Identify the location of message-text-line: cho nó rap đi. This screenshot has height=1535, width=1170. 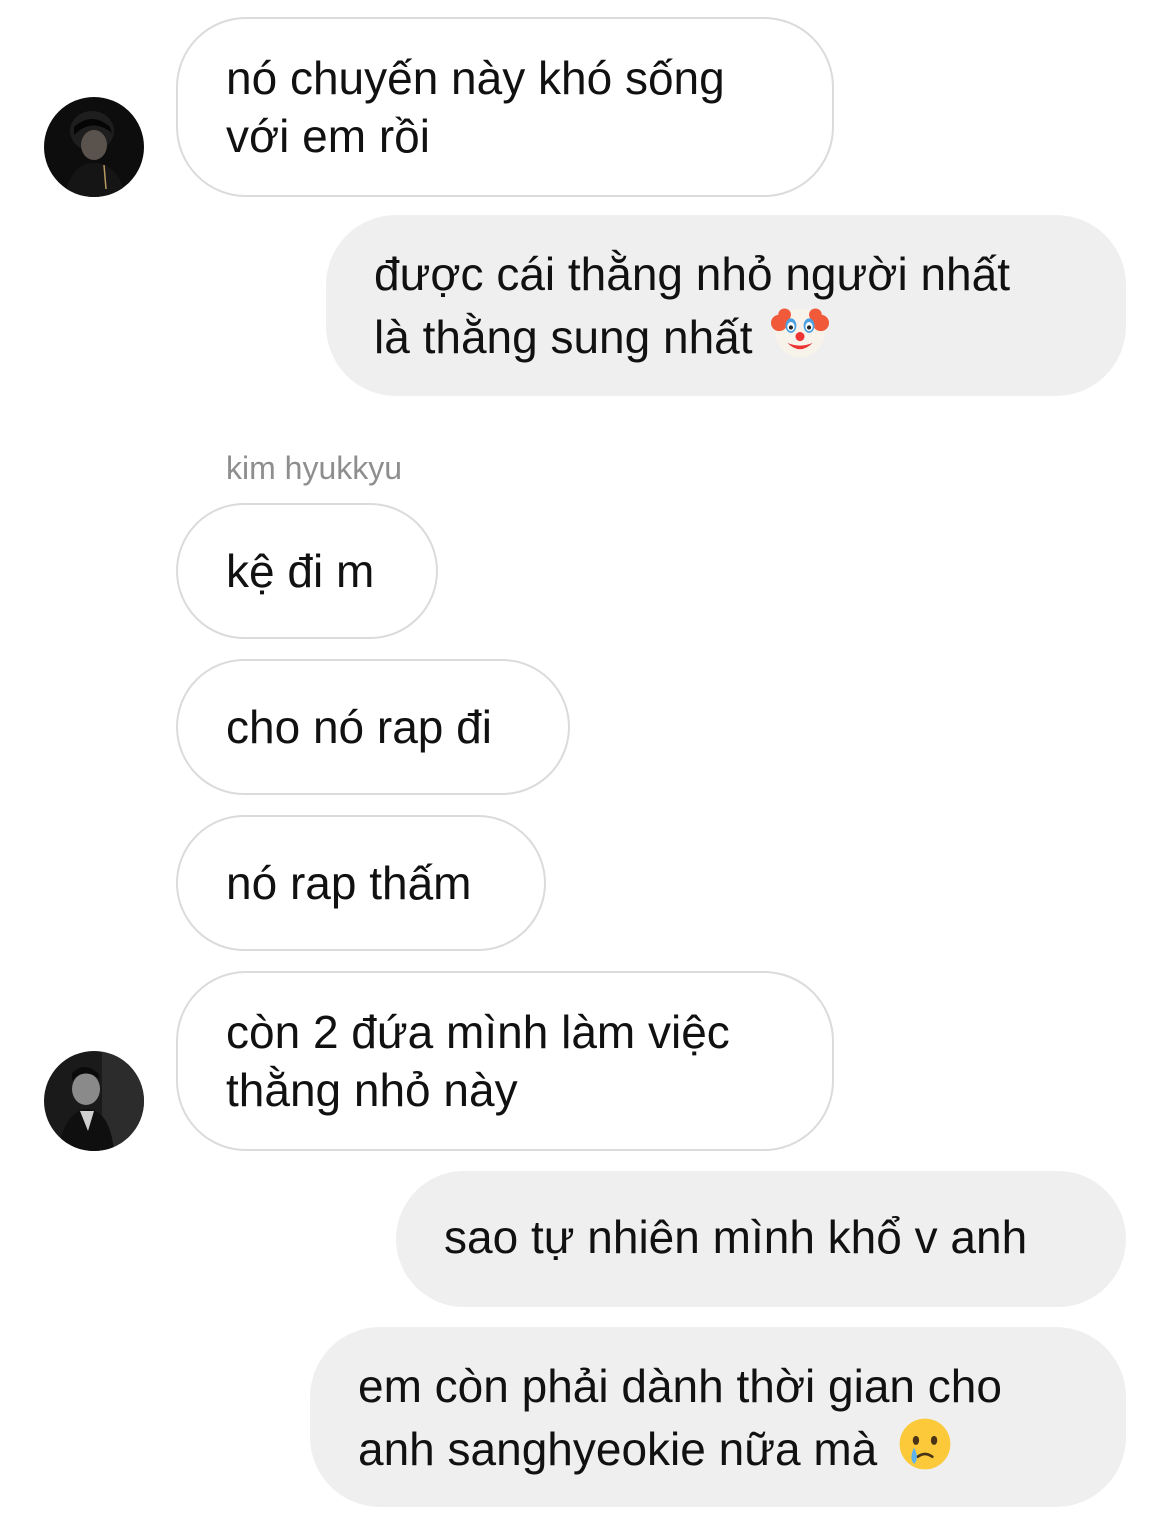
(359, 727).